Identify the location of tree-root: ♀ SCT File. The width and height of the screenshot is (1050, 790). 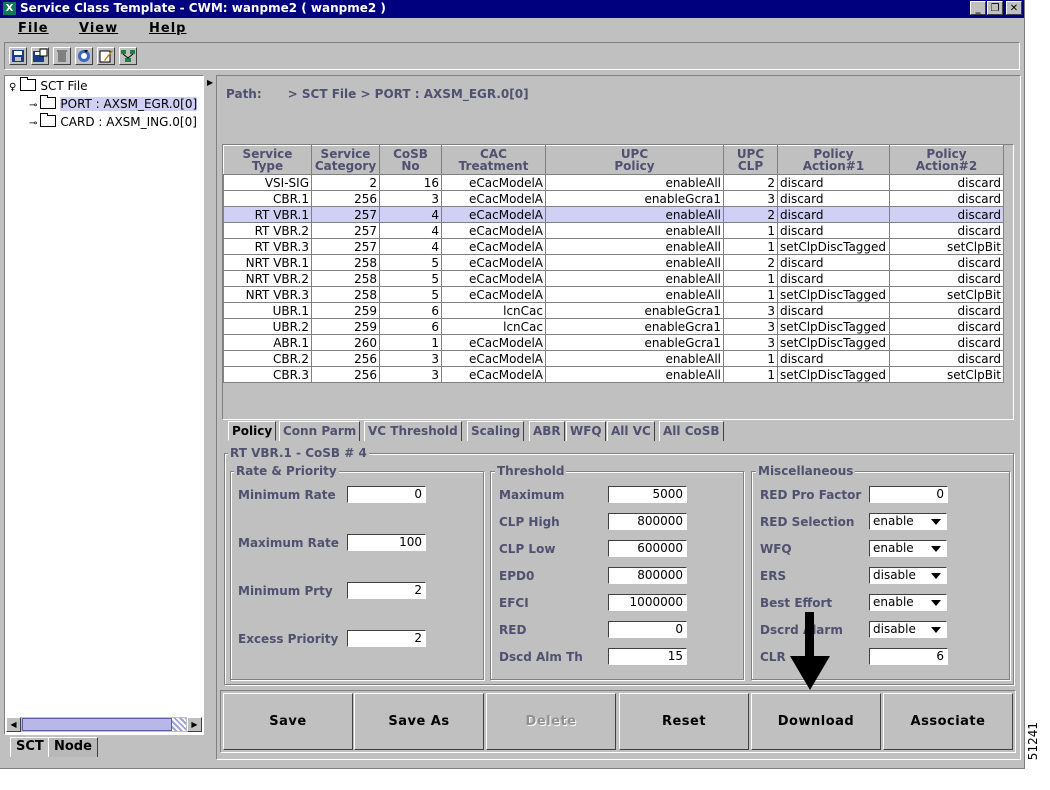
(48, 85).